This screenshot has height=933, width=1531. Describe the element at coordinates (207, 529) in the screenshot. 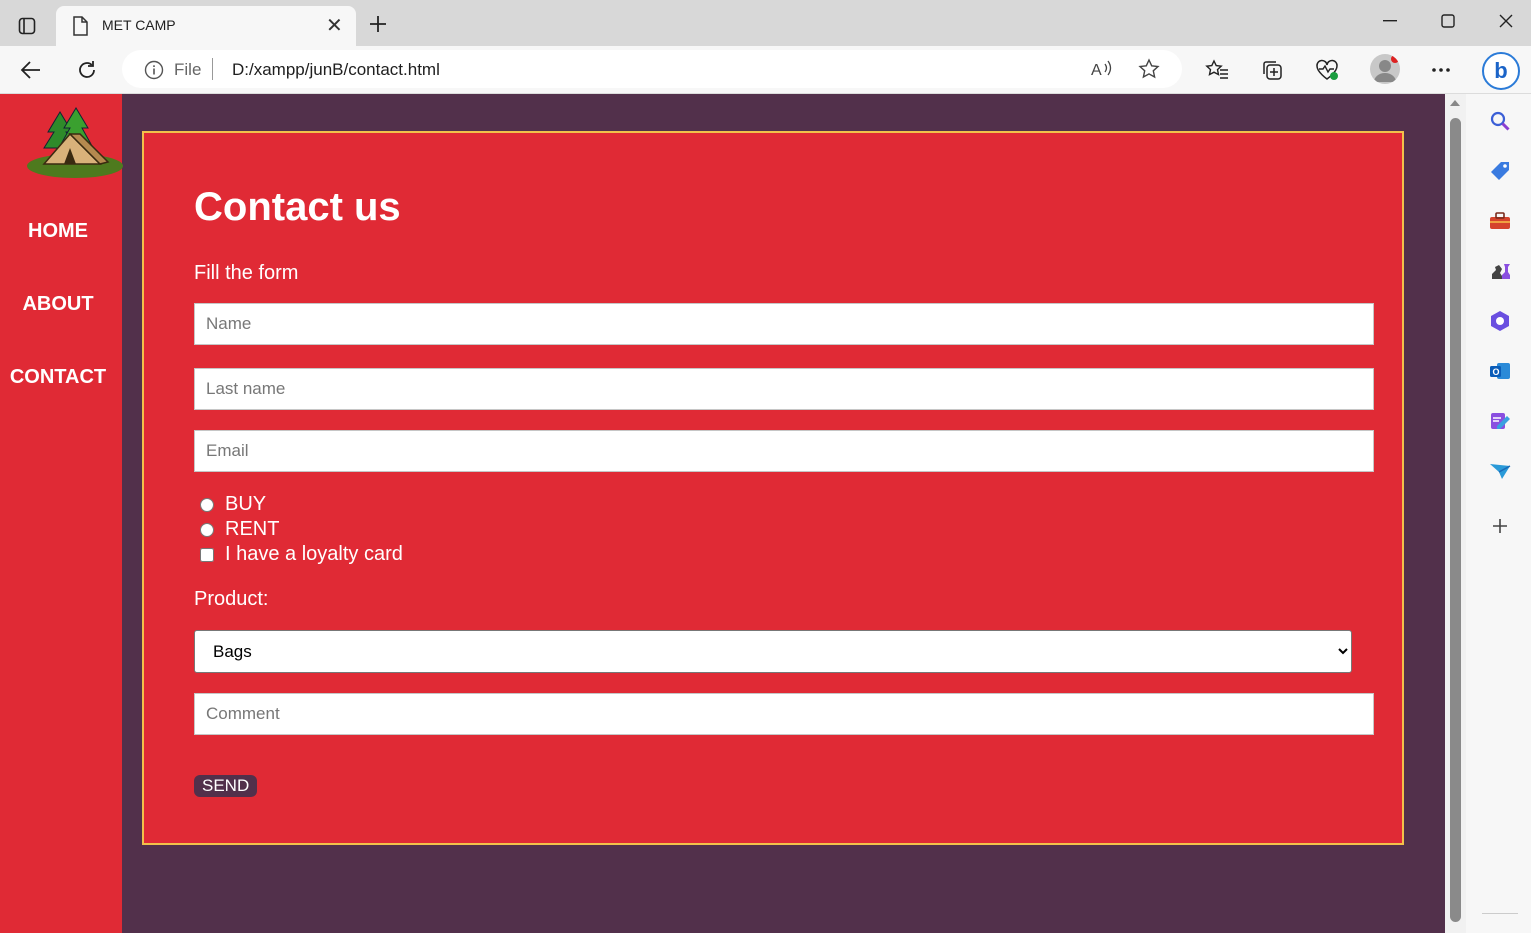

I see `rent-radio` at that location.